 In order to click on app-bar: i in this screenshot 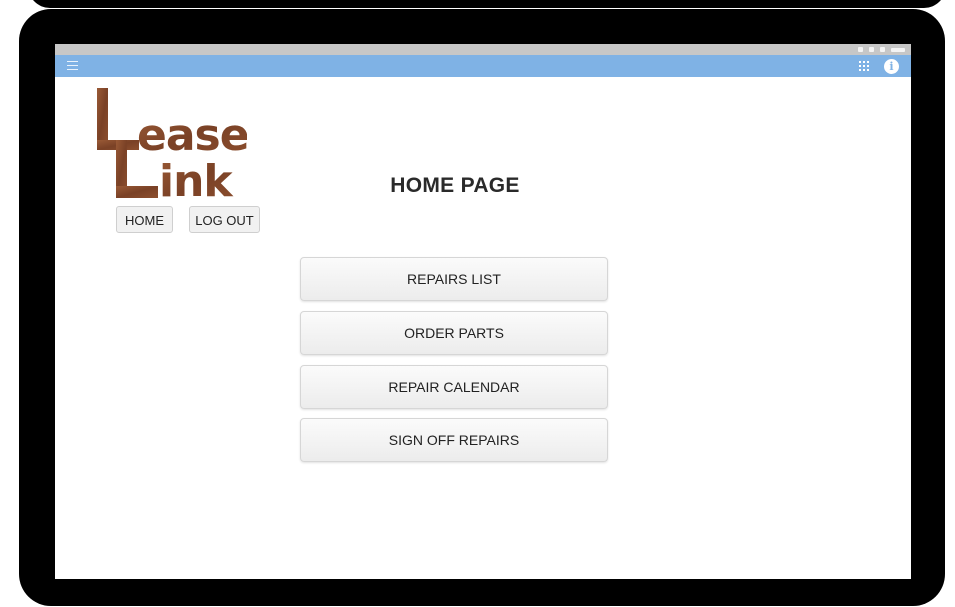, I will do `click(483, 66)`.